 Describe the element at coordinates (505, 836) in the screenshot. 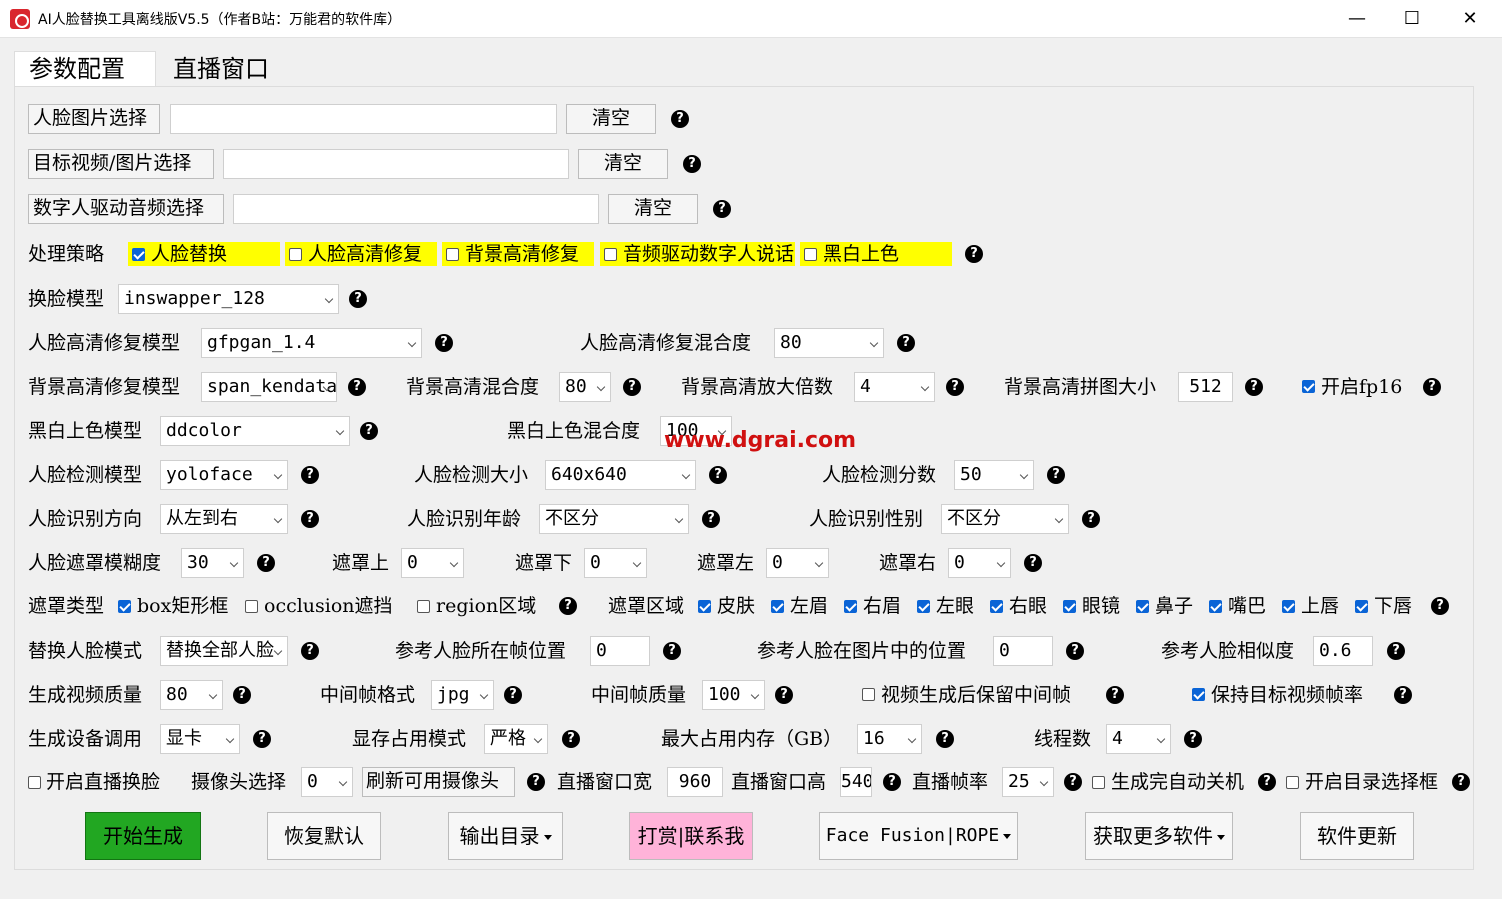

I see `output-dir-button: 输出目录` at that location.